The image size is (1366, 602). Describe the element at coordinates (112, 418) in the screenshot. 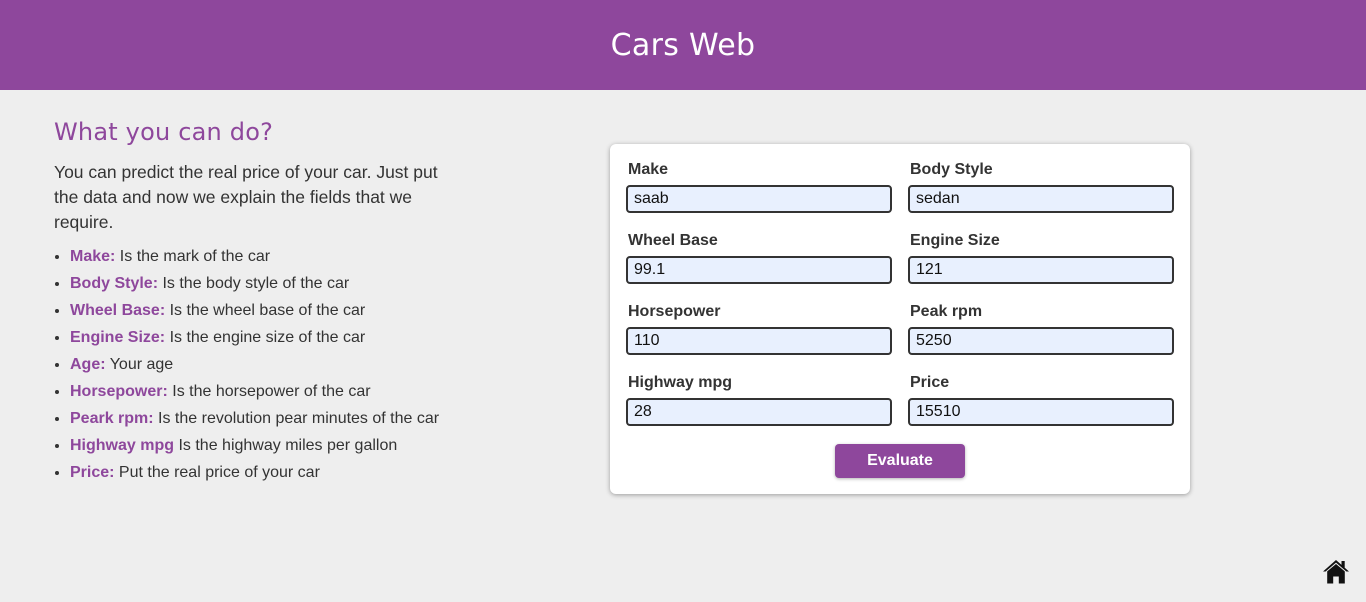

I see `item-term: Peark rpm:` at that location.